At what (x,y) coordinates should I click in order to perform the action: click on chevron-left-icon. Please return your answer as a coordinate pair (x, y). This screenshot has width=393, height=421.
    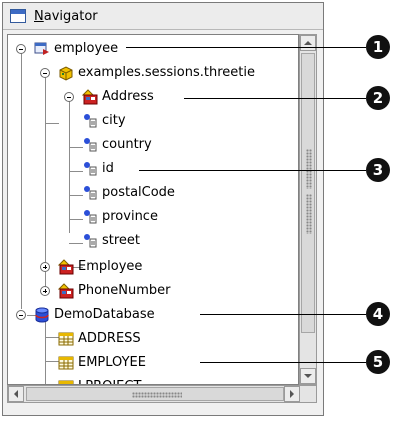
    Looking at the image, I should click on (16, 394).